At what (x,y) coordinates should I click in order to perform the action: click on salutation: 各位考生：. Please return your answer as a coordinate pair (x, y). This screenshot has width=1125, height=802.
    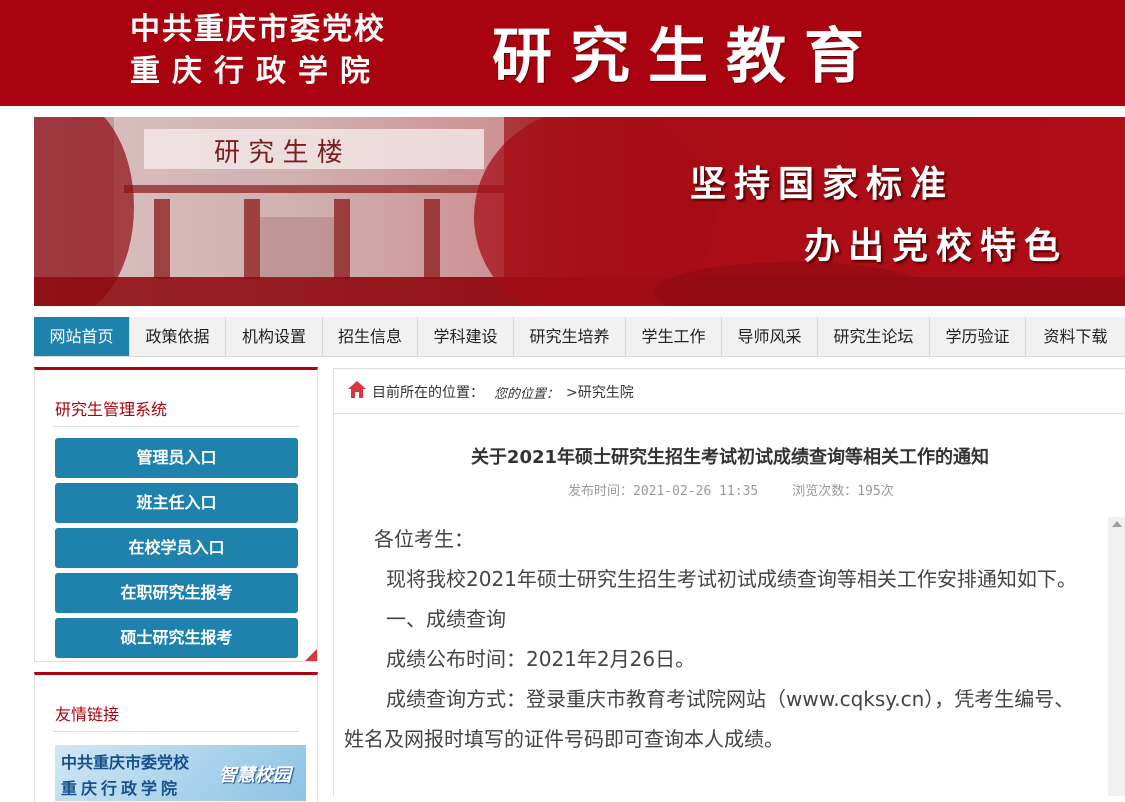
    Looking at the image, I should click on (424, 539).